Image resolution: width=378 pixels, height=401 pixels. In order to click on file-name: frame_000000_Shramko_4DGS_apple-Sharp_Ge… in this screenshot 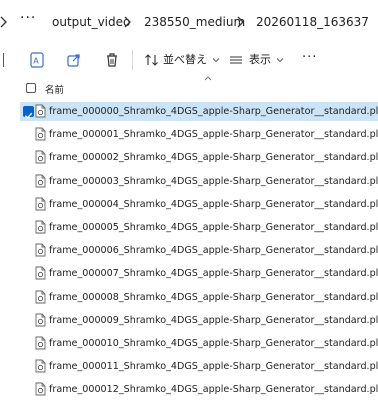, I will do `click(213, 111)`.